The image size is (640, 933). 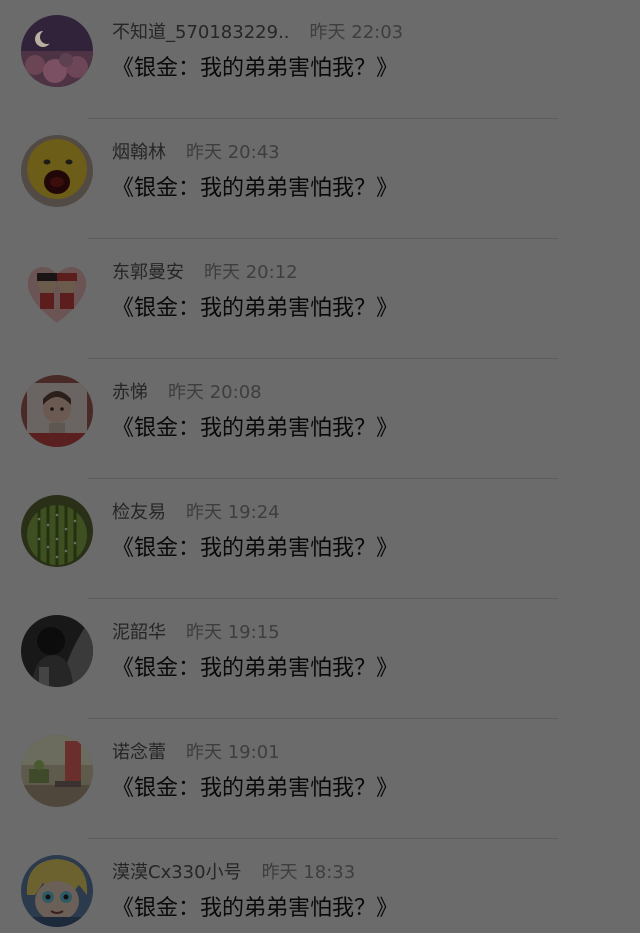 I want to click on comment-meta: 烟翰林 昨天 20:43, so click(x=196, y=153).